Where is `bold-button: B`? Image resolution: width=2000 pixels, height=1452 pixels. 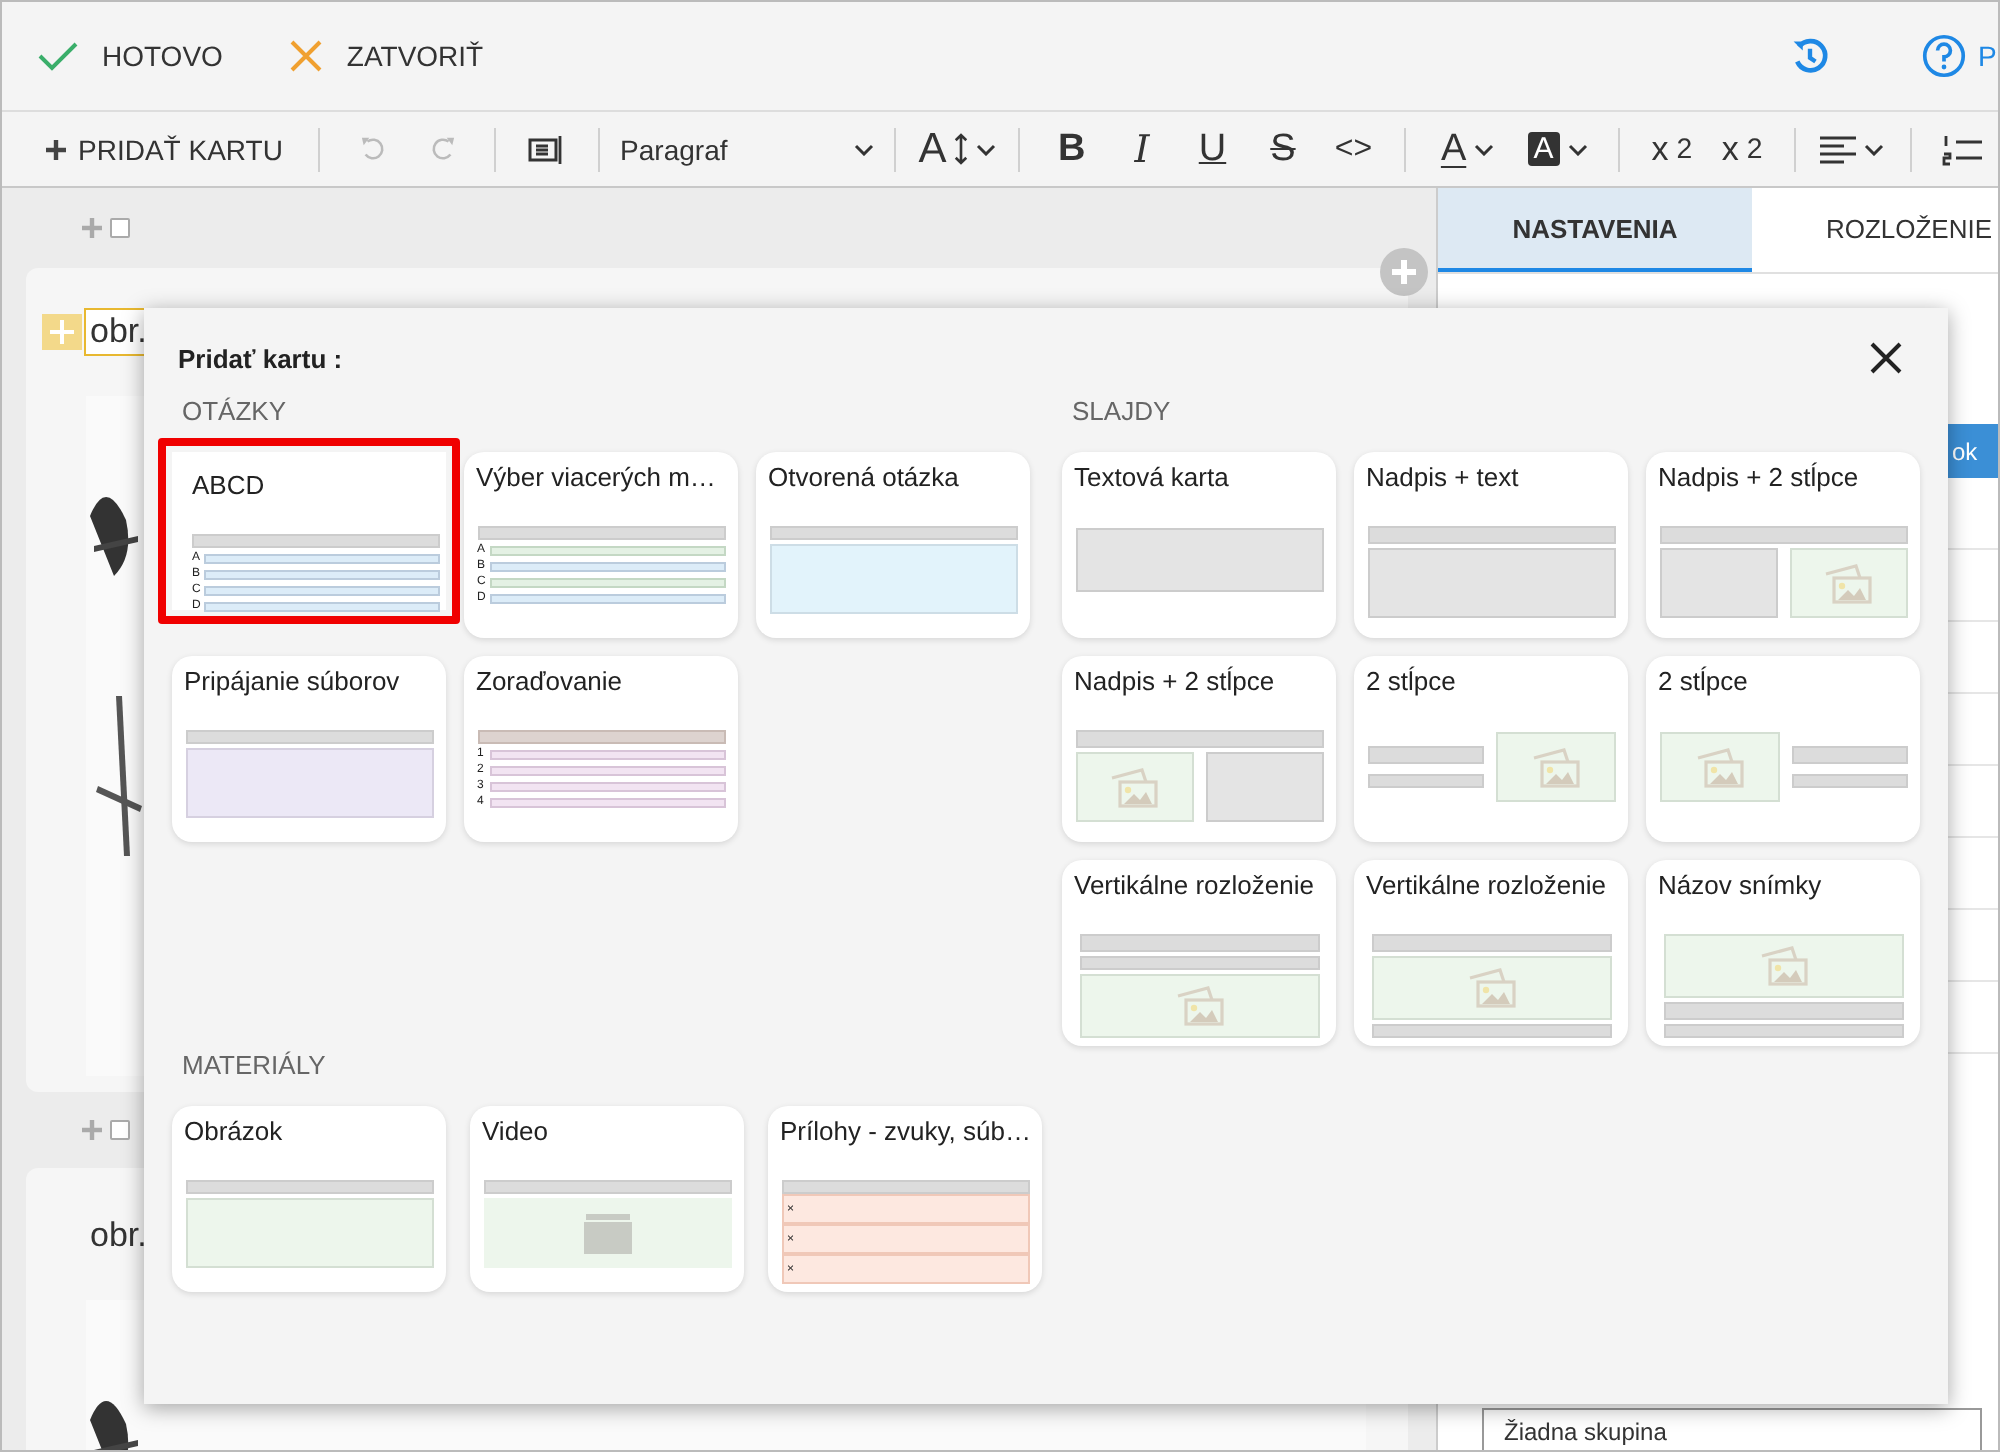
bold-button: B is located at coordinates (1071, 149).